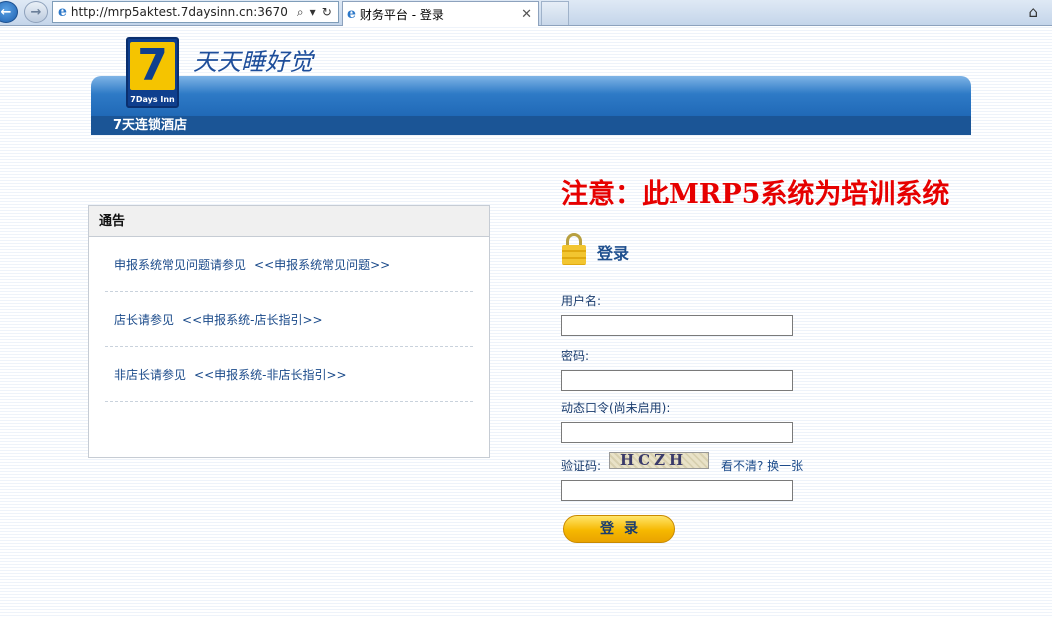 The image size is (1052, 618). I want to click on header-banner, so click(531, 96).